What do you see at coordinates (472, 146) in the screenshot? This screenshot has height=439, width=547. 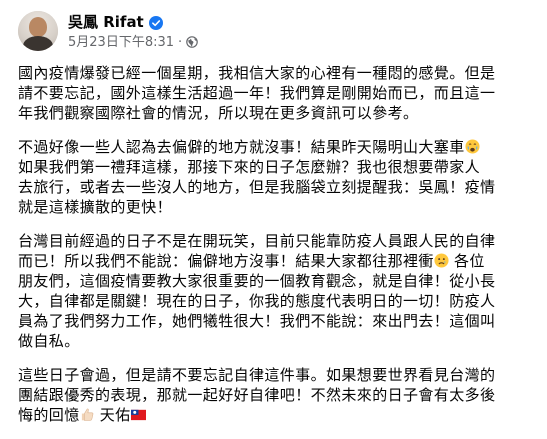 I see `crying-face-icon` at bounding box center [472, 146].